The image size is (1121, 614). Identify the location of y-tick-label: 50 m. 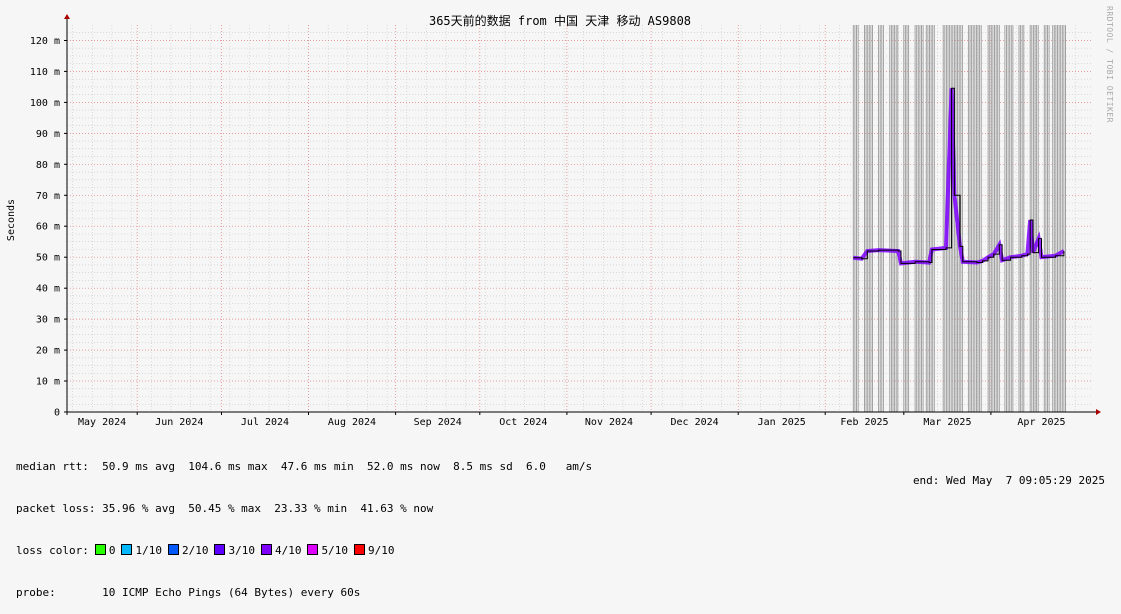
(48, 258).